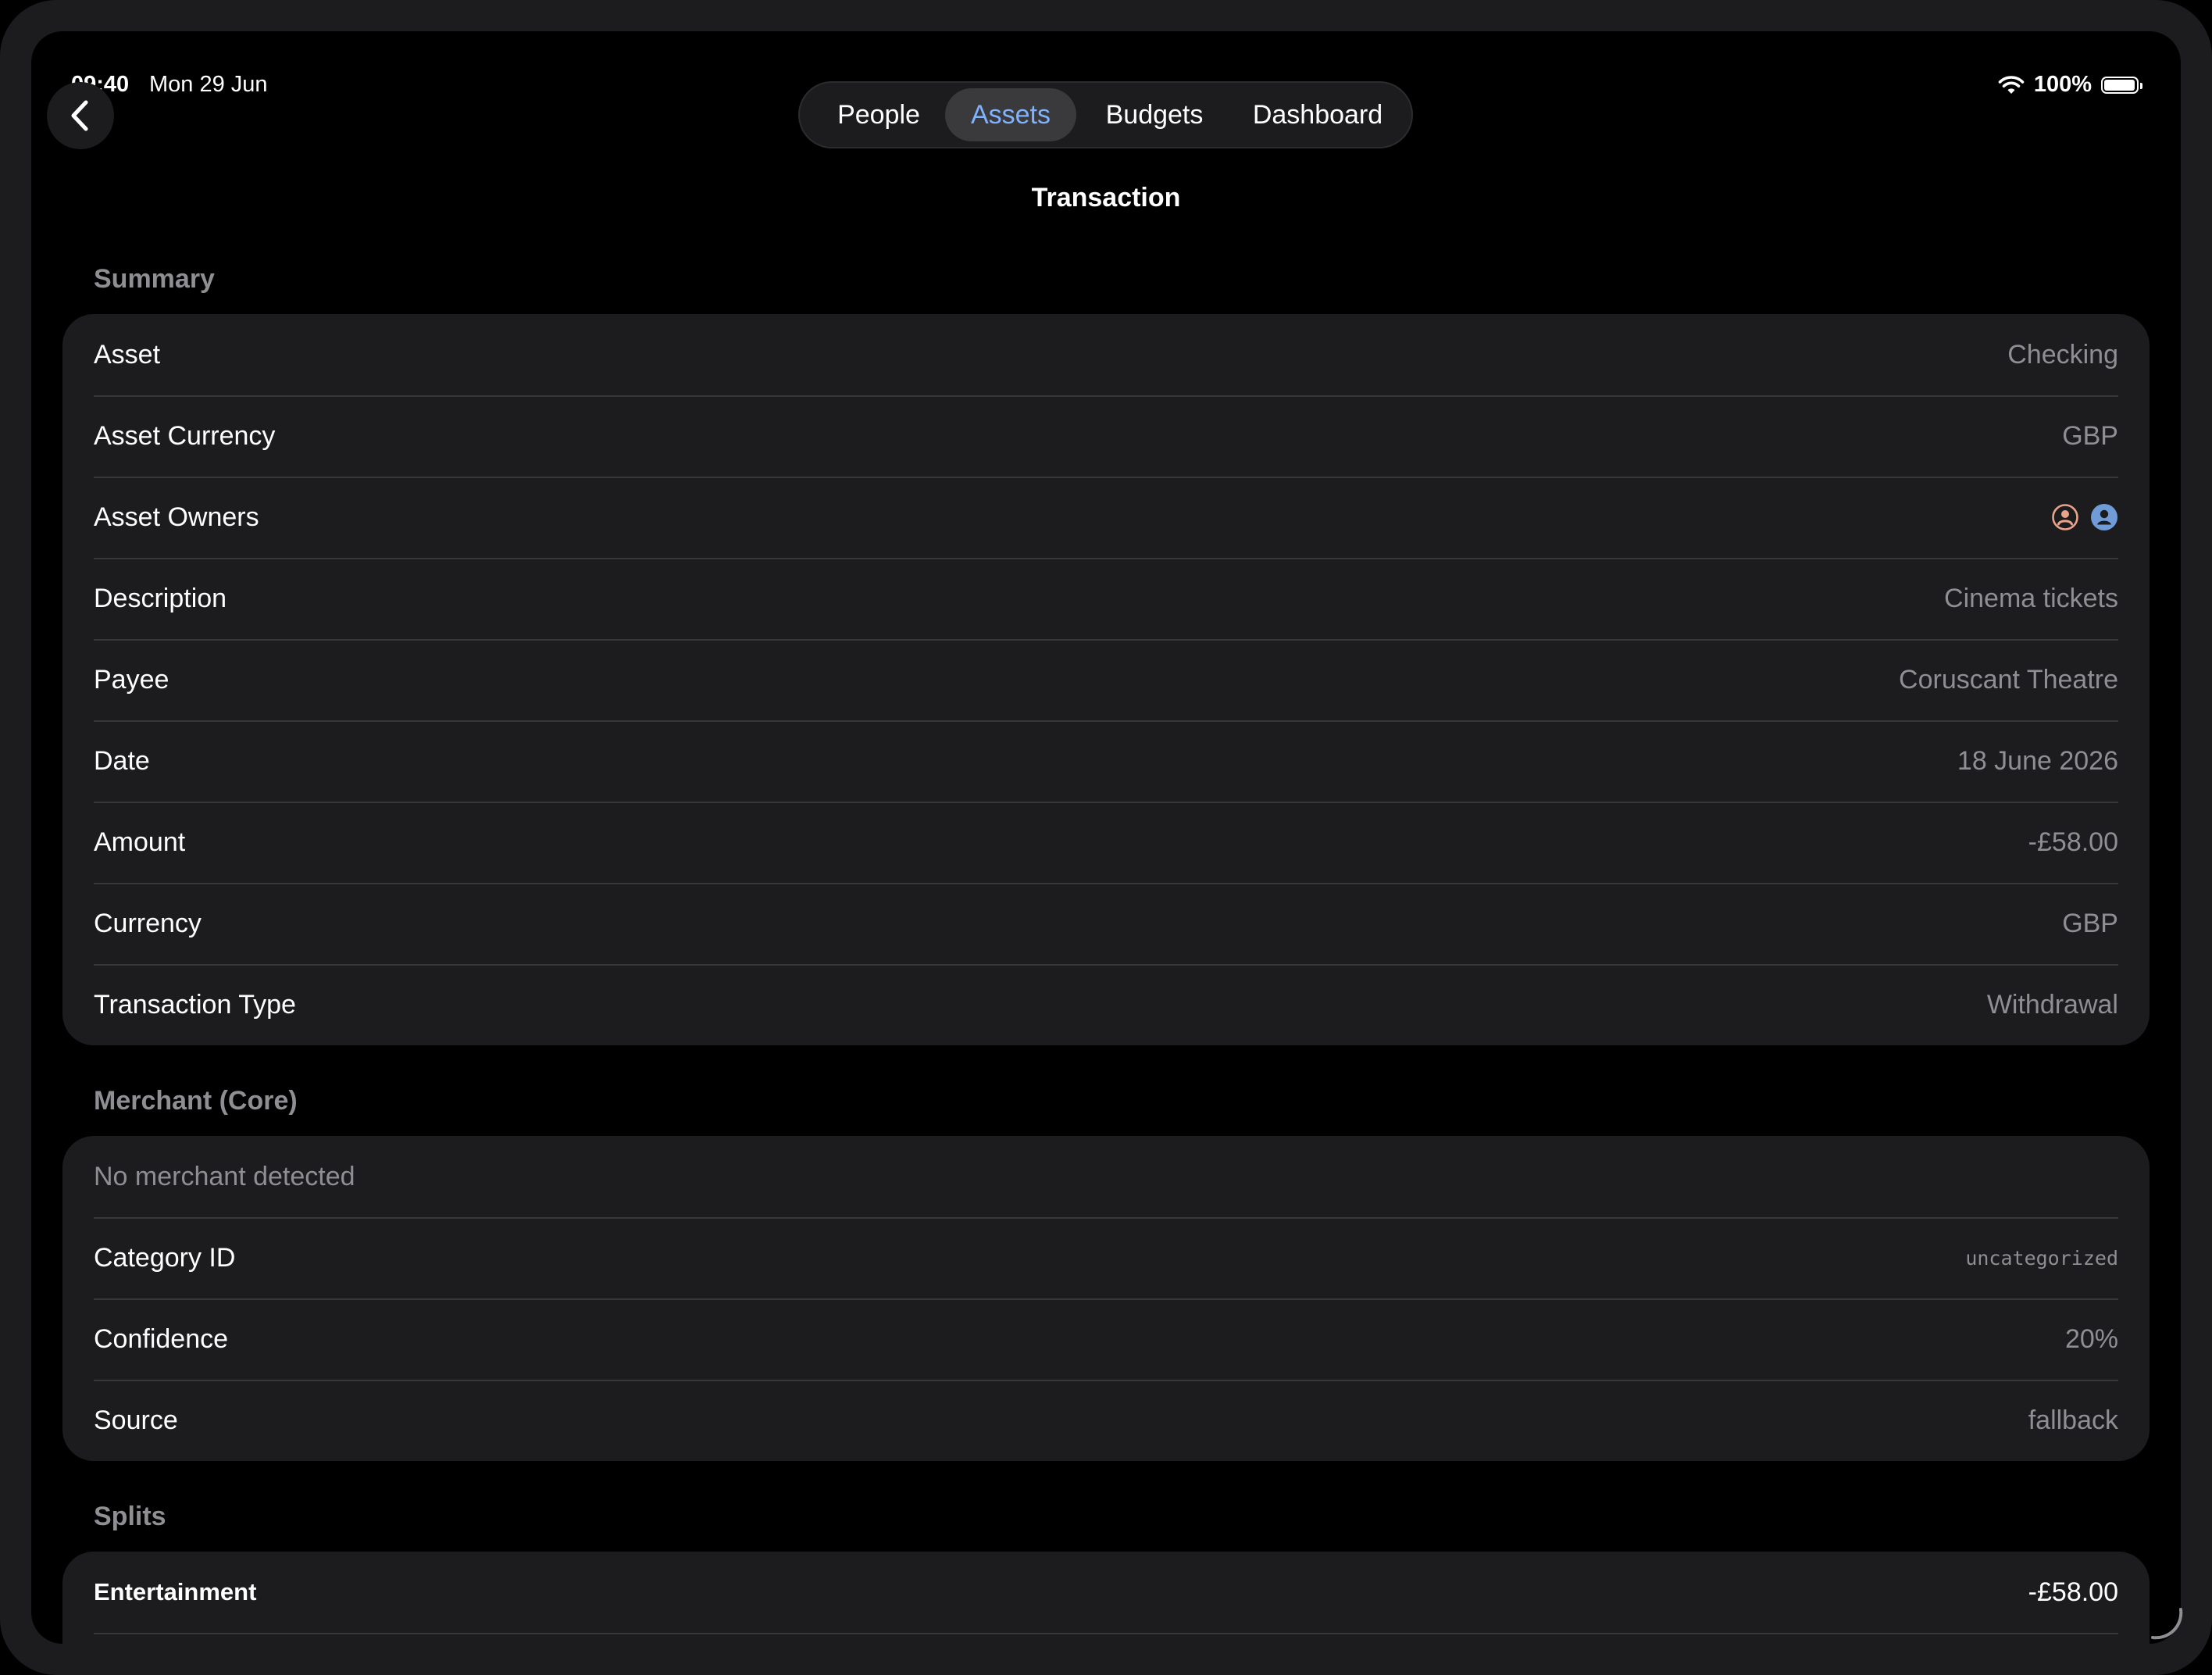 The width and height of the screenshot is (2212, 1675). I want to click on row-date: Date 18 June 2026, so click(1106, 761).